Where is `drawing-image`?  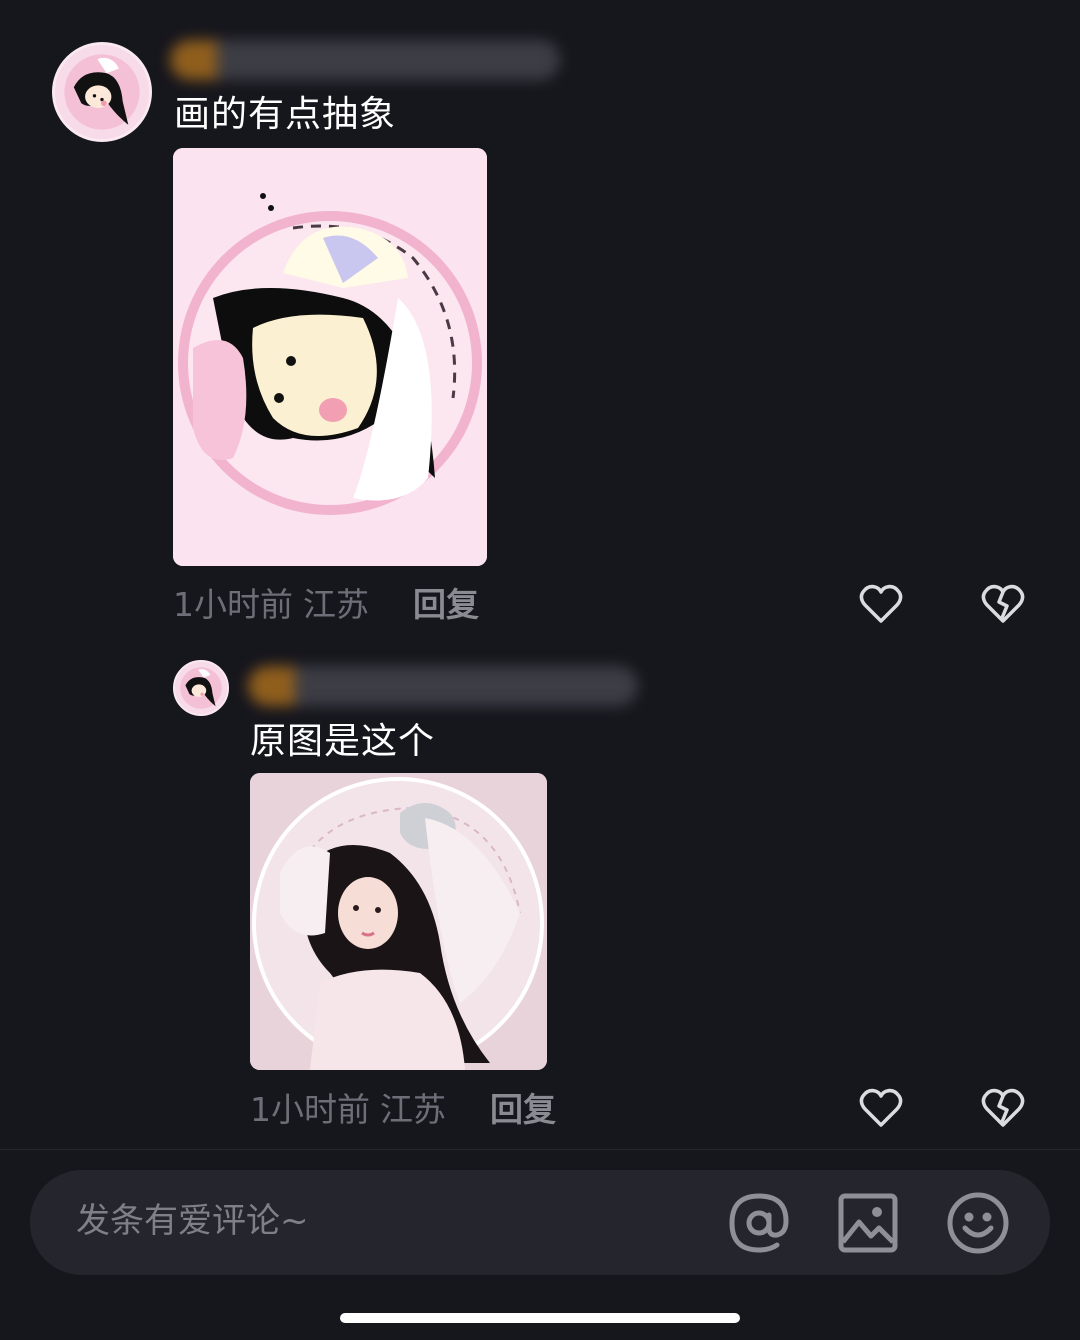 drawing-image is located at coordinates (330, 357).